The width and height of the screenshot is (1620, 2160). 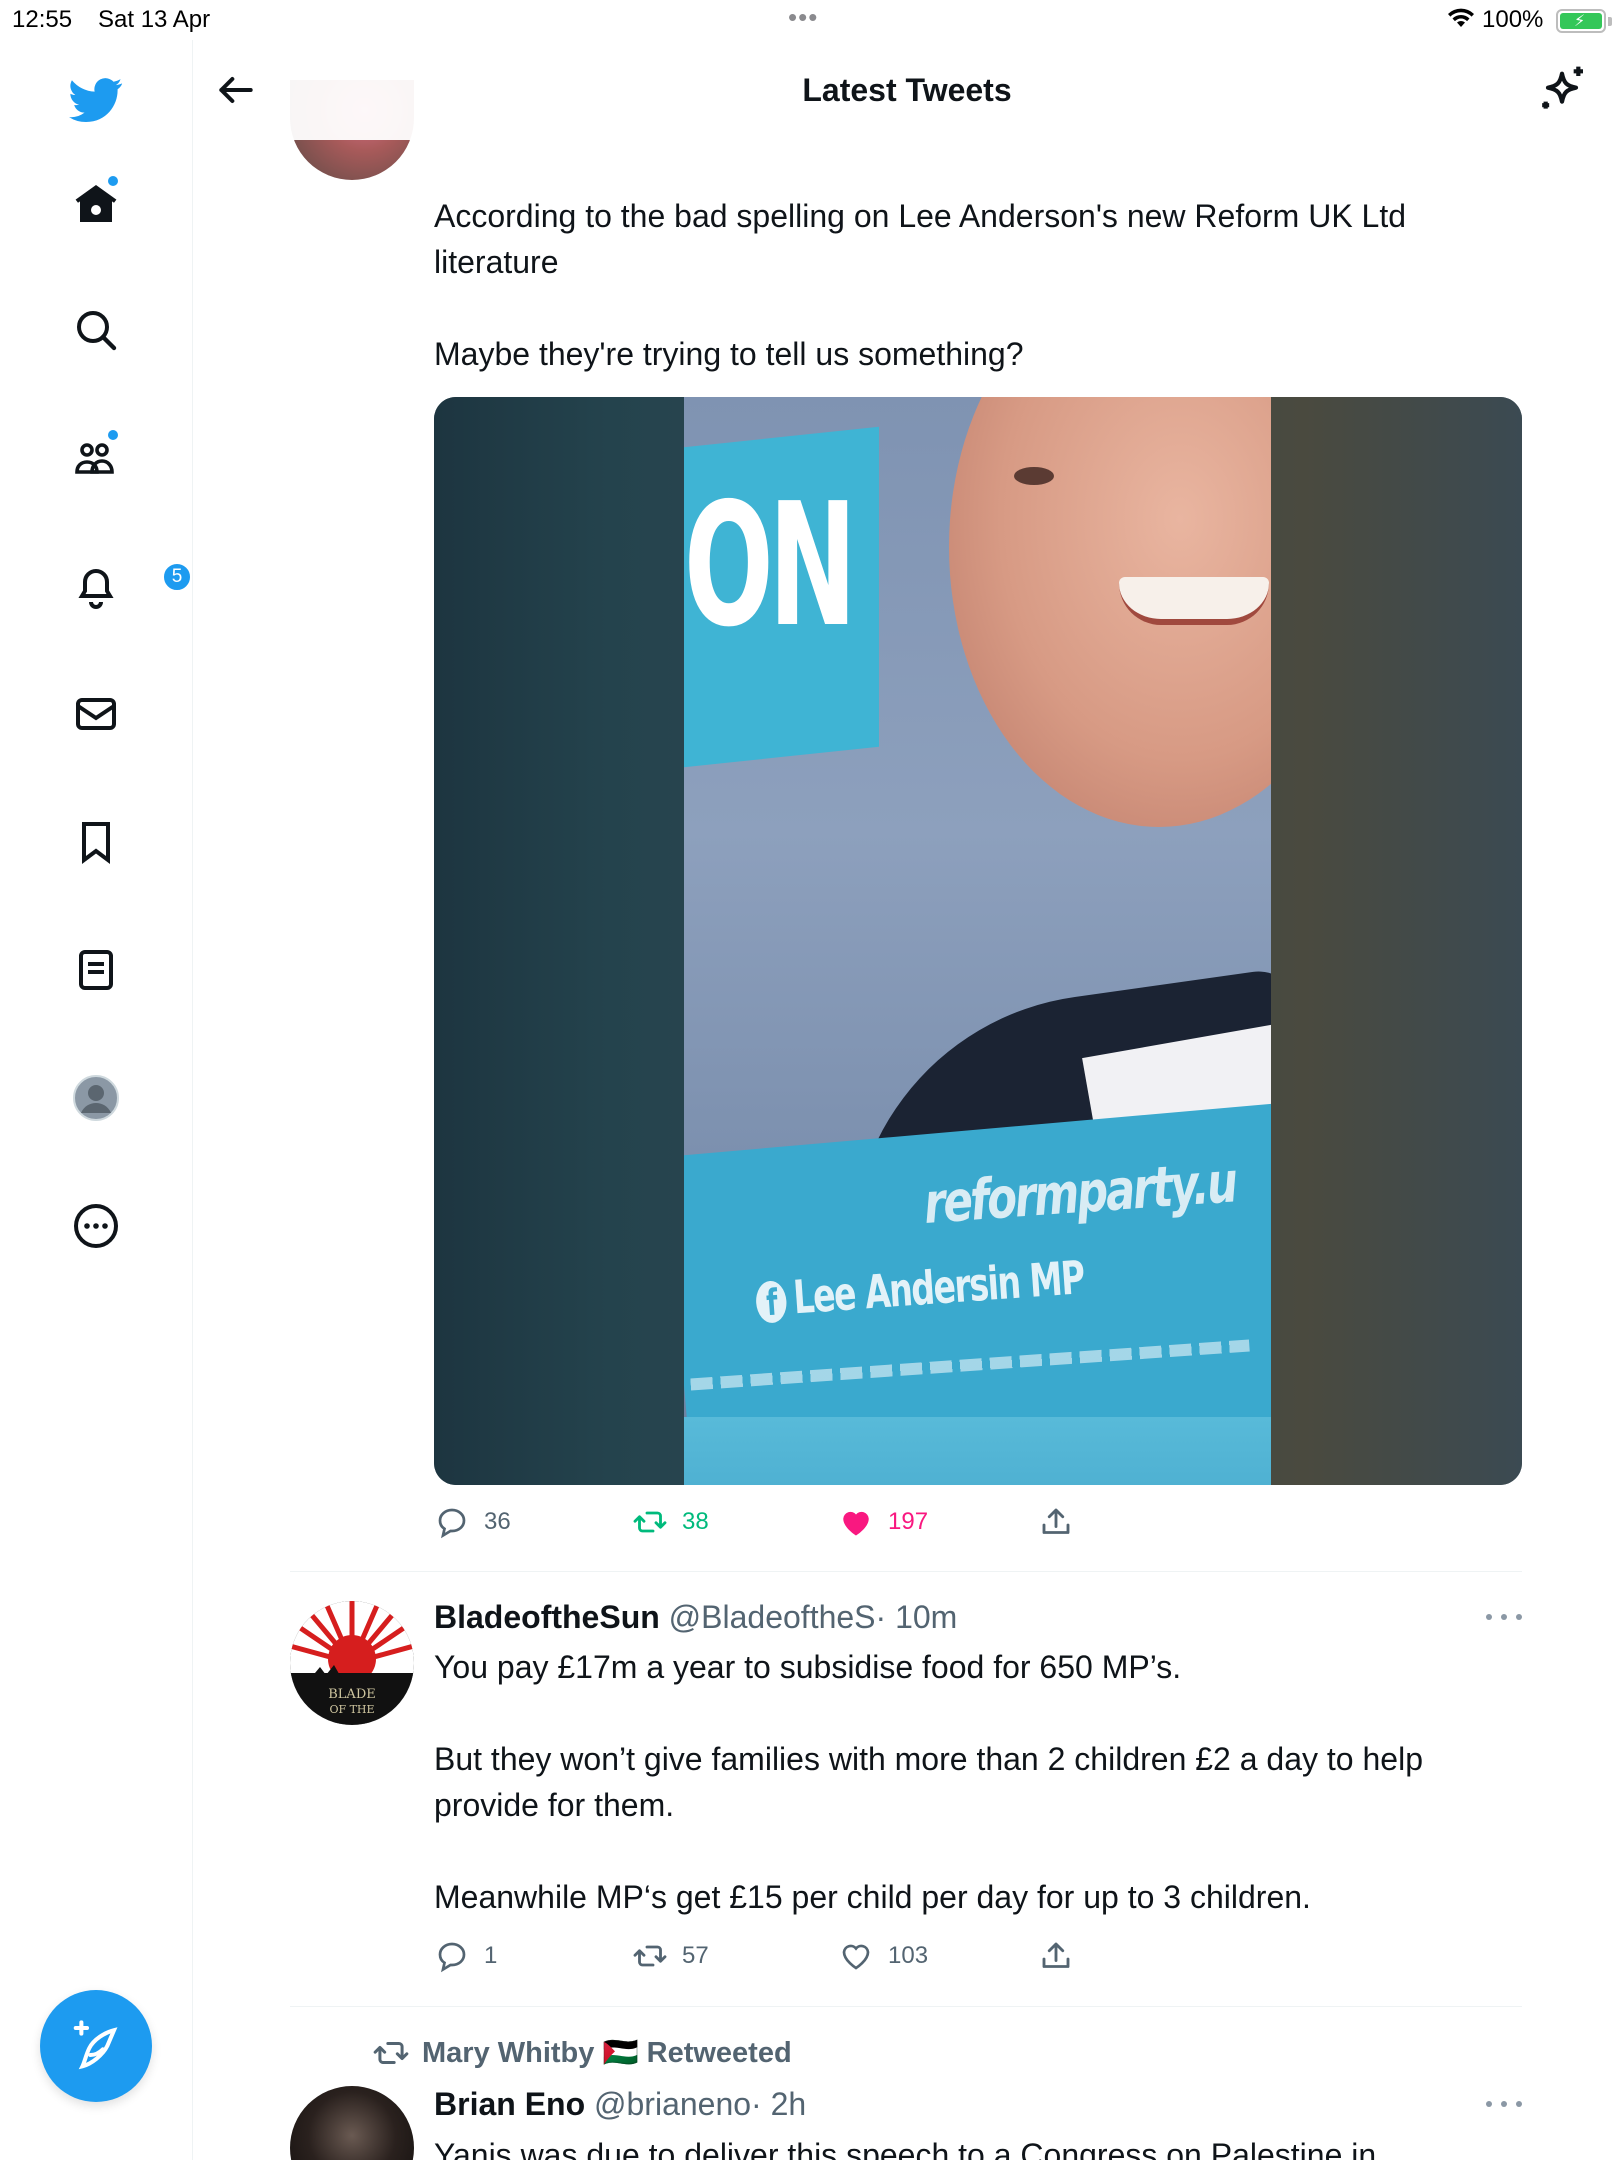 I want to click on twitter-logo-icon, so click(x=96, y=100).